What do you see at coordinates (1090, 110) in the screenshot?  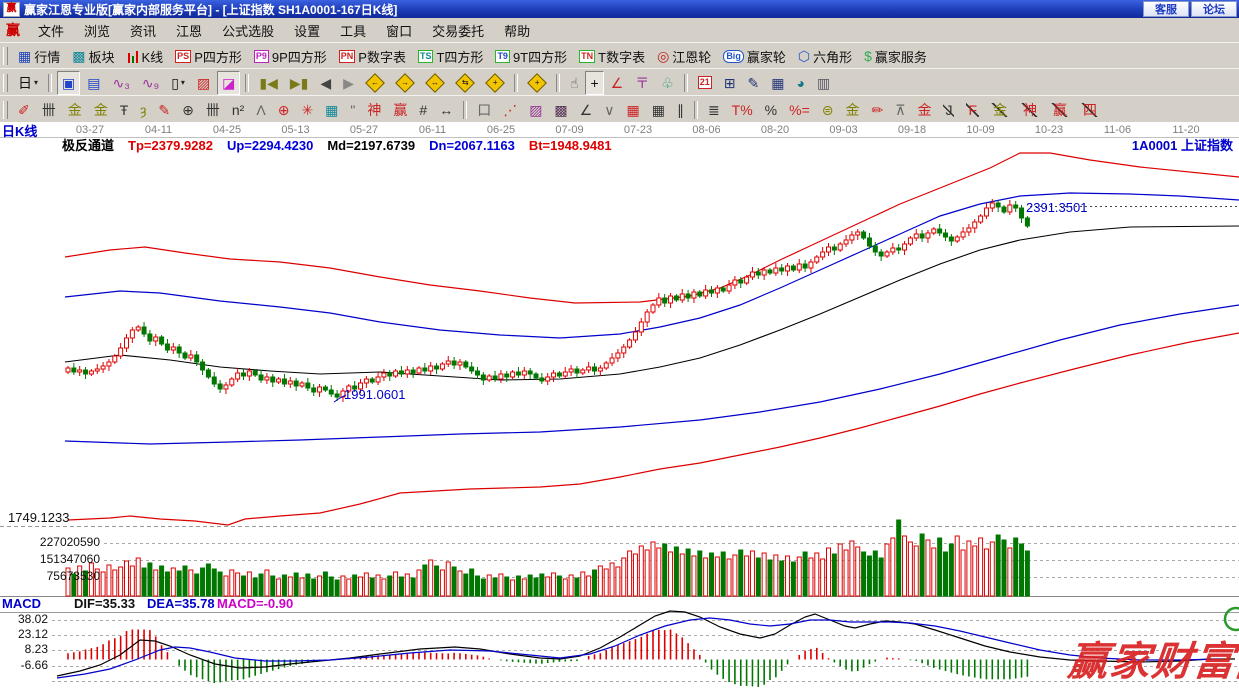 I see `angle-si-button: 四` at bounding box center [1090, 110].